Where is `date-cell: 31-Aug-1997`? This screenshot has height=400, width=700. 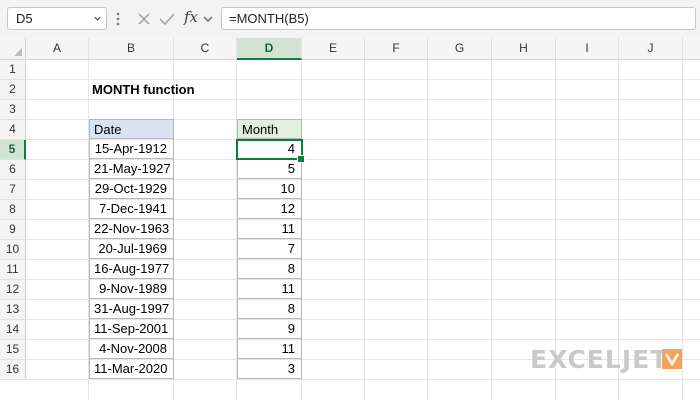
date-cell: 31-Aug-1997 is located at coordinates (131, 309).